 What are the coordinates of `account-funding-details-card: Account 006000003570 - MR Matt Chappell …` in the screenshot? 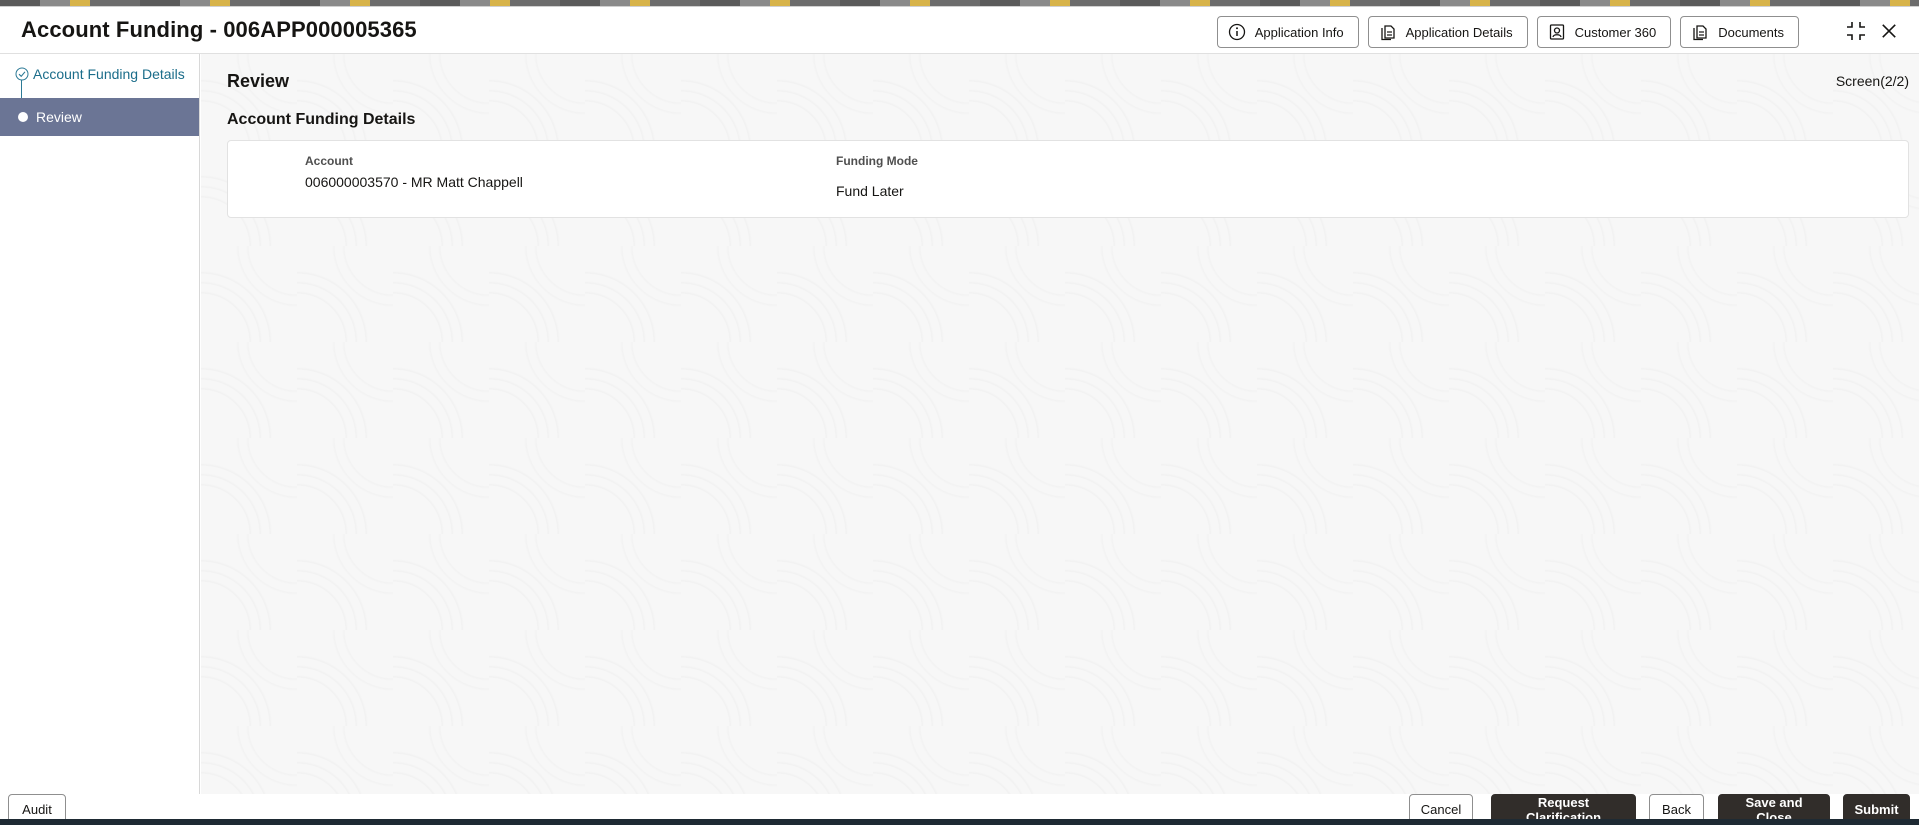 It's located at (1068, 179).